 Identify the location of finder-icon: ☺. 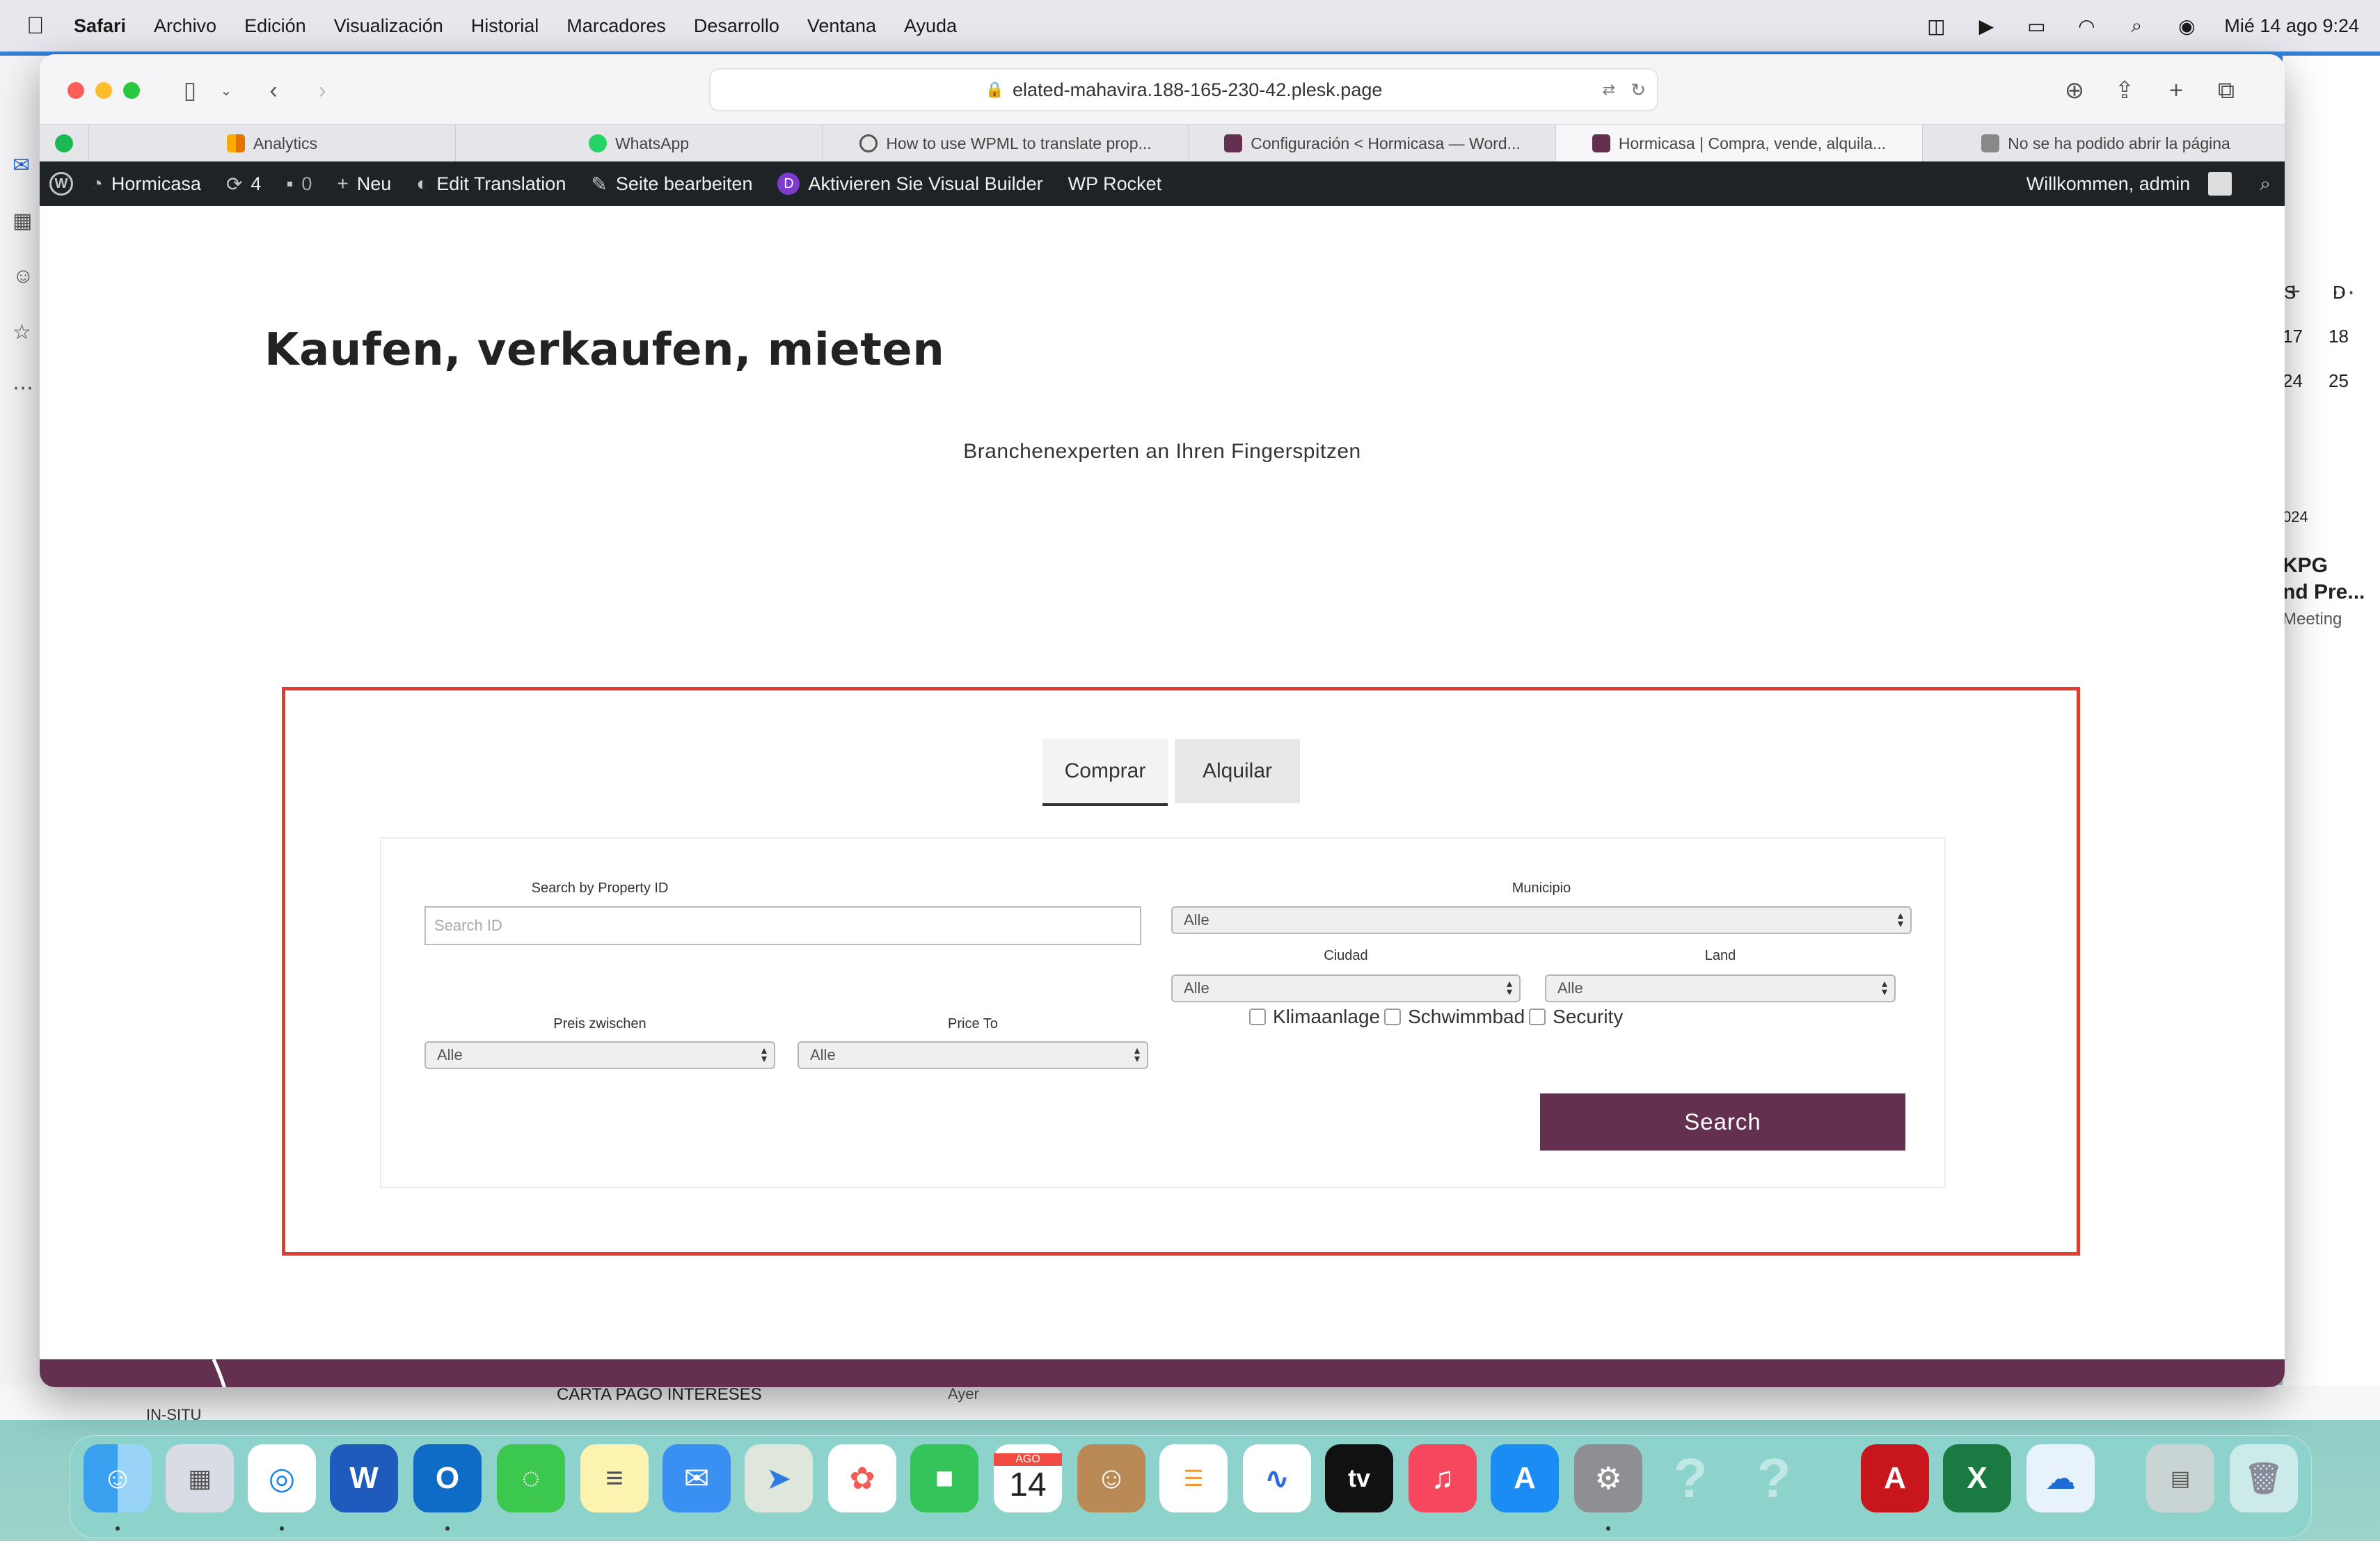
(118, 1478).